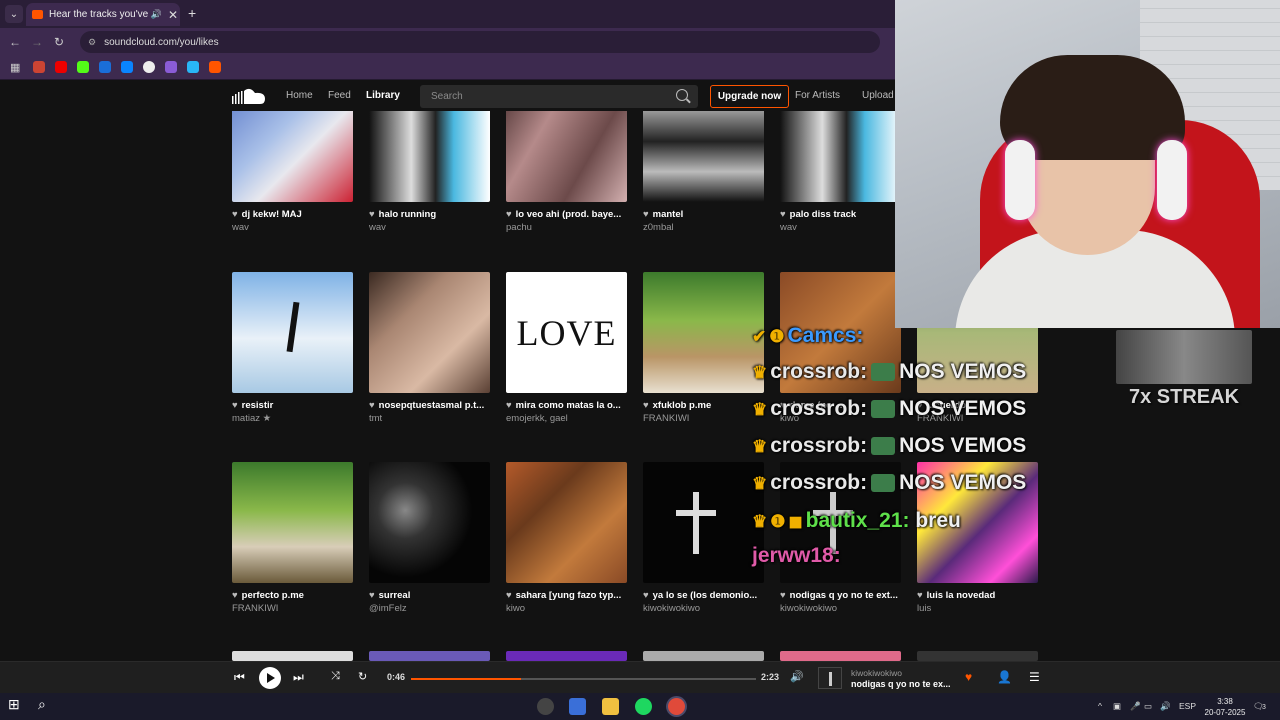  What do you see at coordinates (682, 405) in the screenshot?
I see `track-title: xfuklob p.me` at bounding box center [682, 405].